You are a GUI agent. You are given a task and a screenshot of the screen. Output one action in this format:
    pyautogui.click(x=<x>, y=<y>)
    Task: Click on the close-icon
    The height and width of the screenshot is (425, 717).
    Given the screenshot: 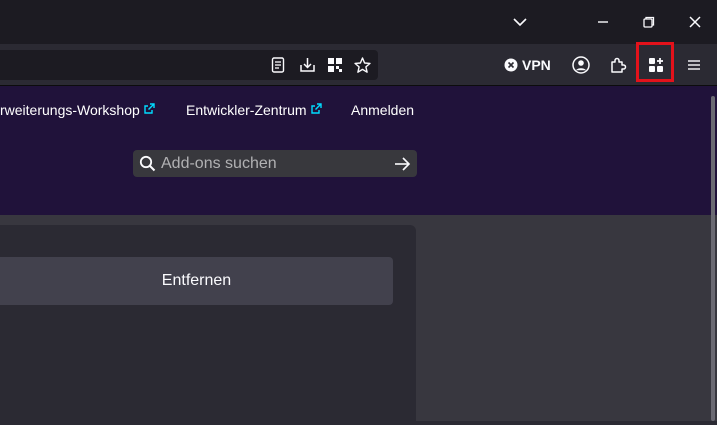 What is the action you would take?
    pyautogui.click(x=695, y=22)
    